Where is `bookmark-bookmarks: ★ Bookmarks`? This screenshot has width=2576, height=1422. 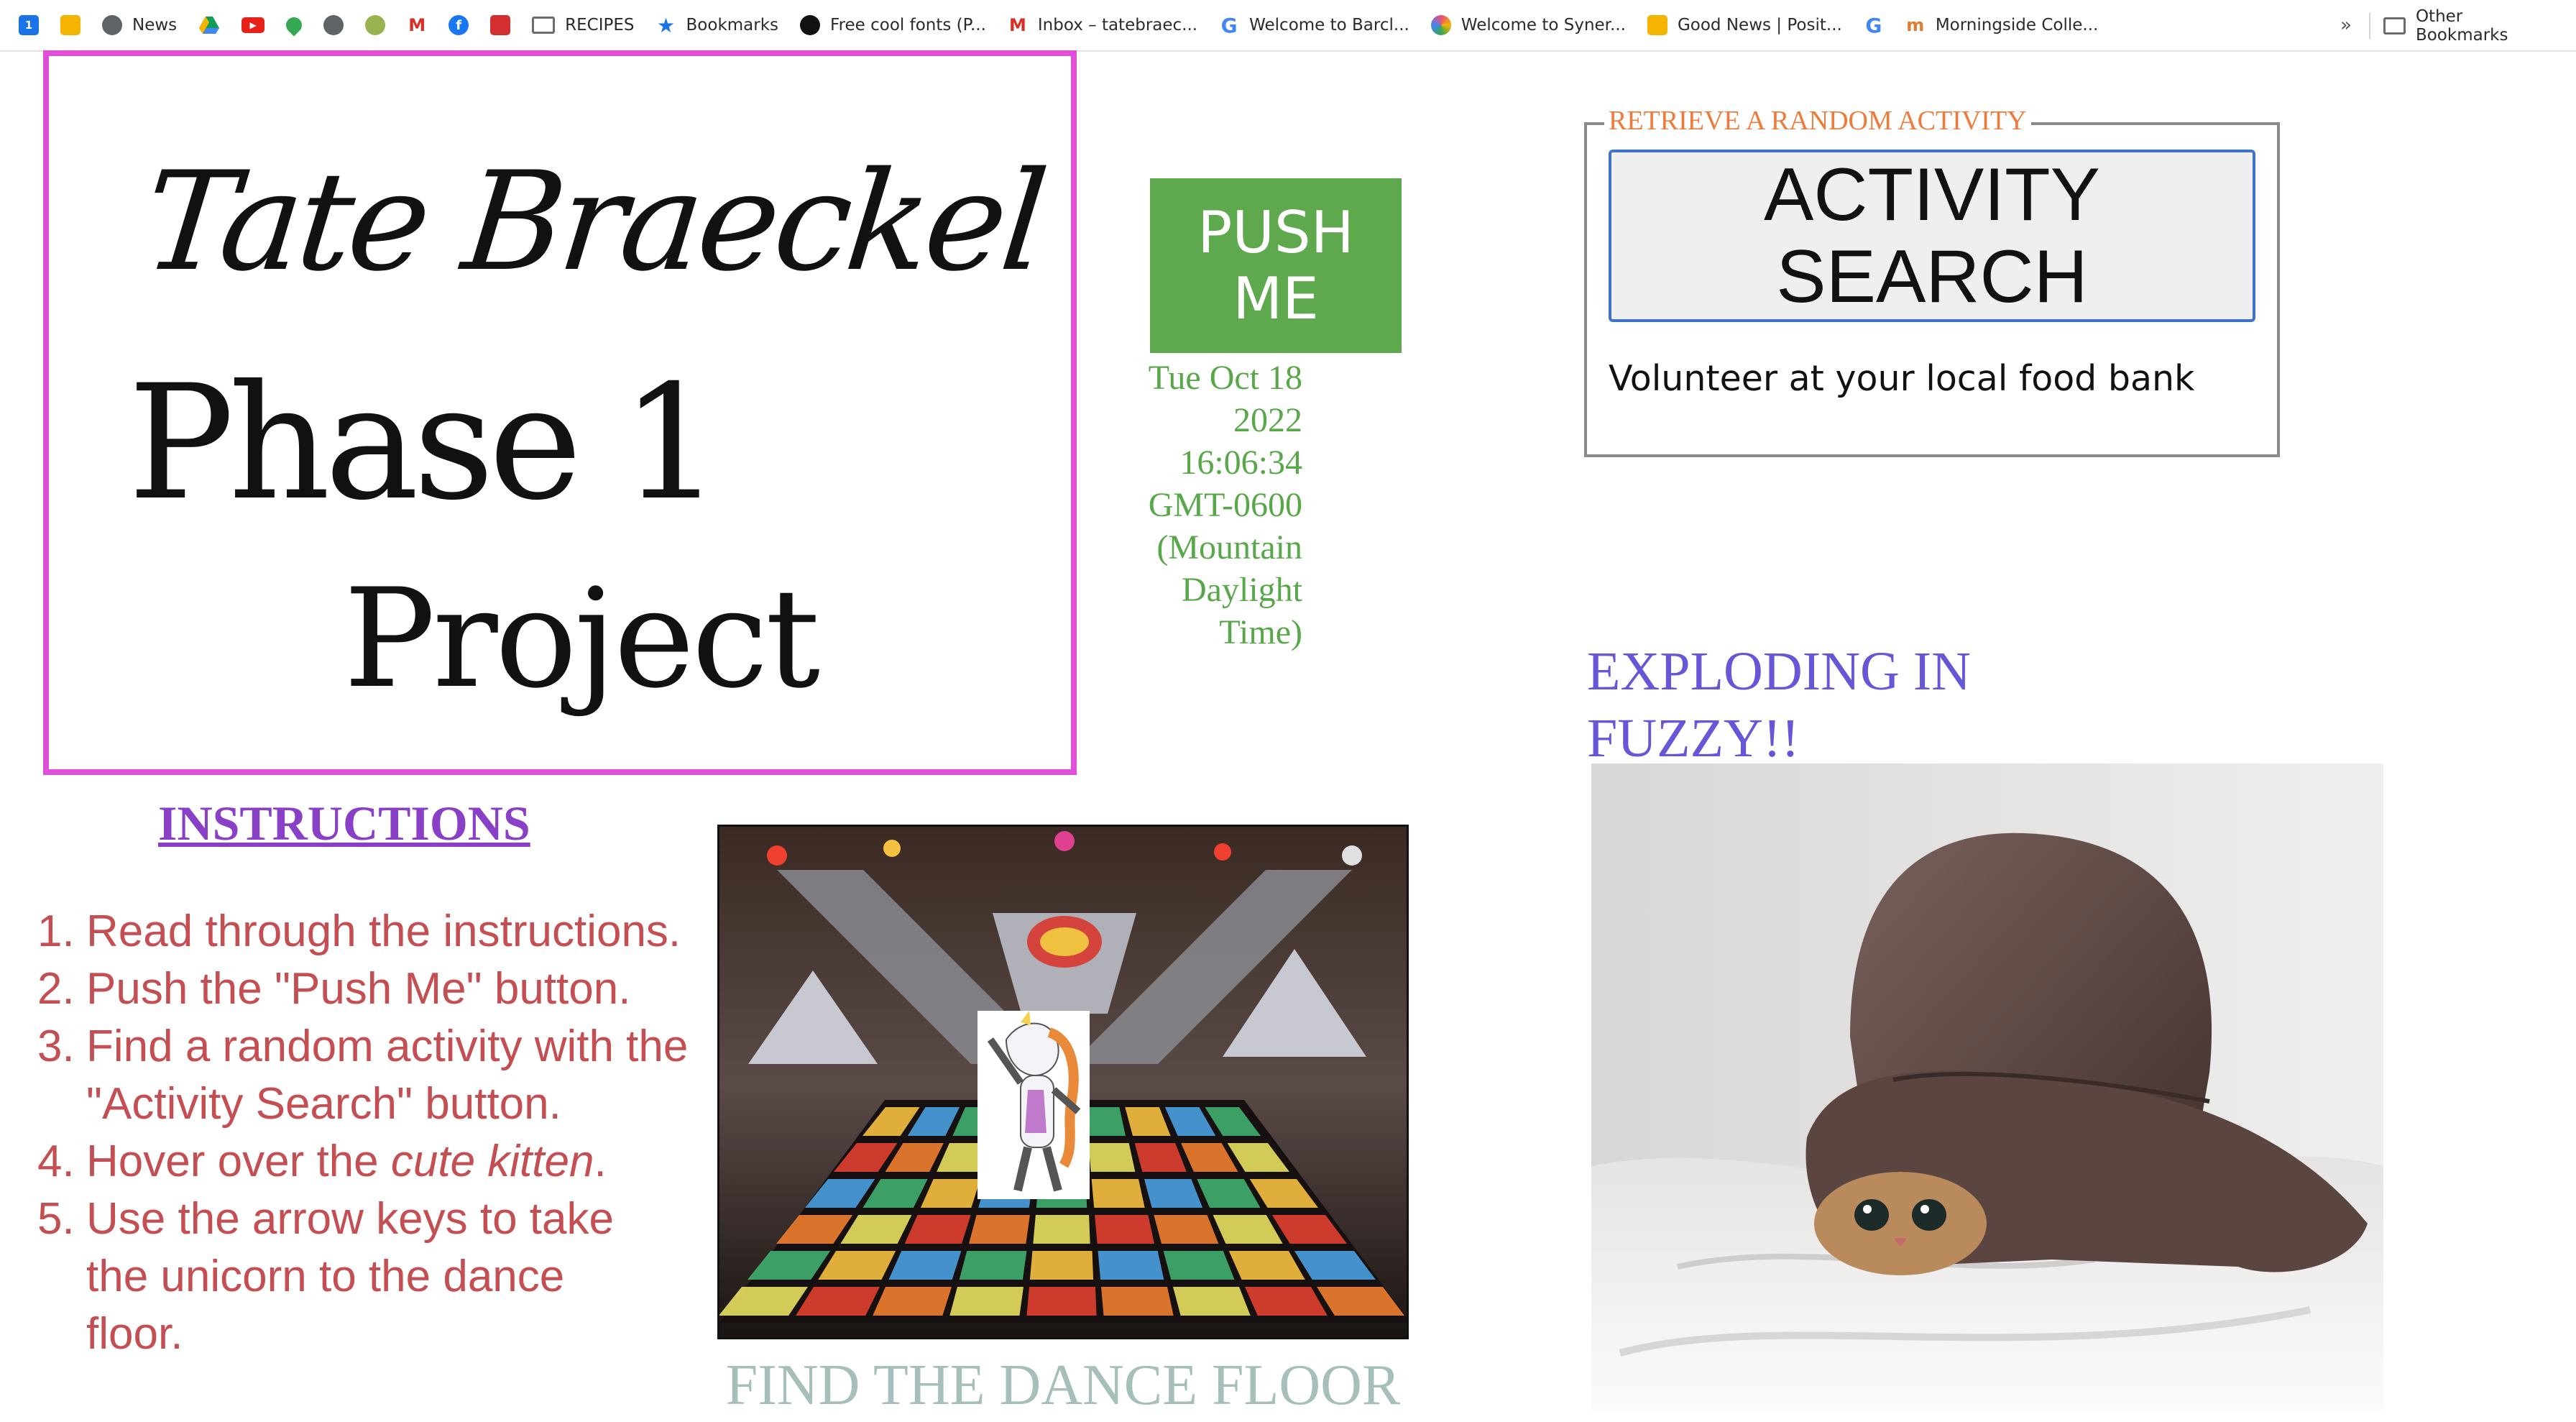
bookmark-bookmarks: ★ Bookmarks is located at coordinates (717, 25).